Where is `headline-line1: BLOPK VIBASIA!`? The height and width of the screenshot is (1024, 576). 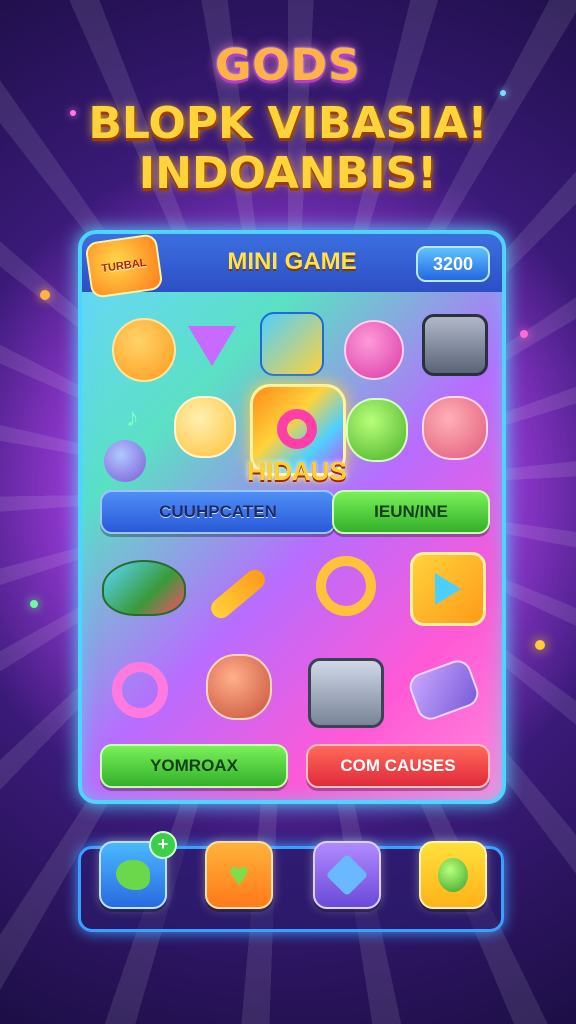
headline-line1: BLOPK VIBASIA! is located at coordinates (288, 123).